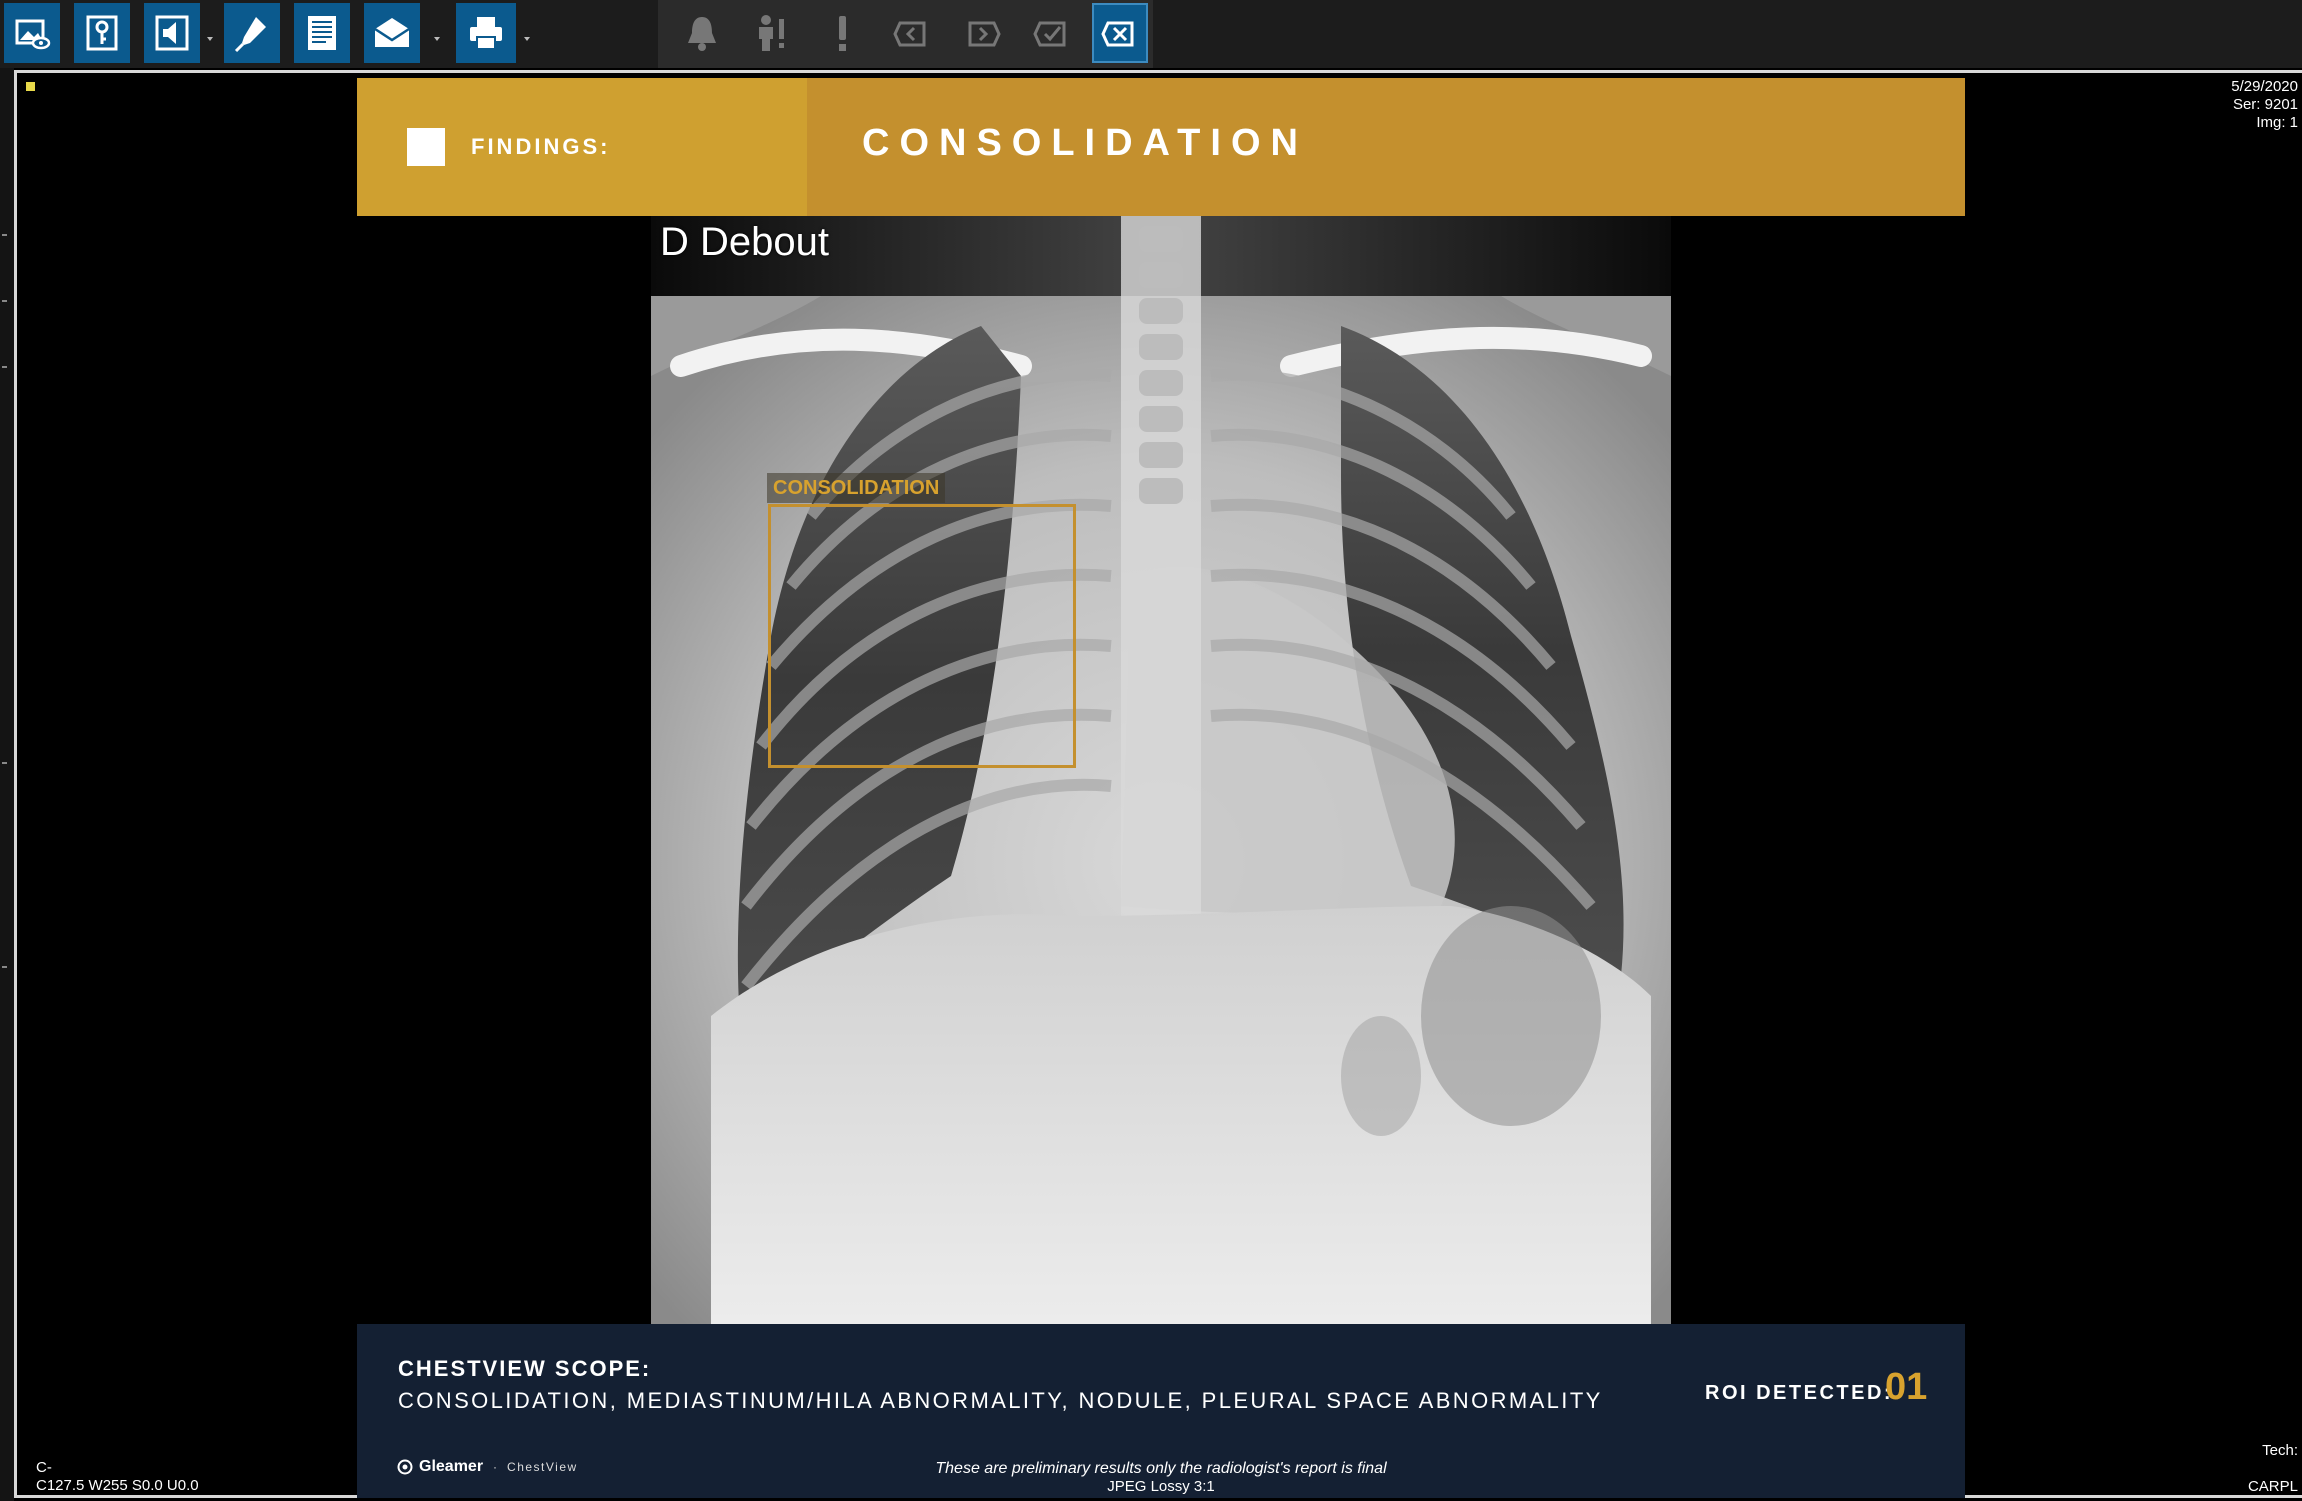 This screenshot has height=1501, width=2302. I want to click on tag-back-icon, so click(909, 34).